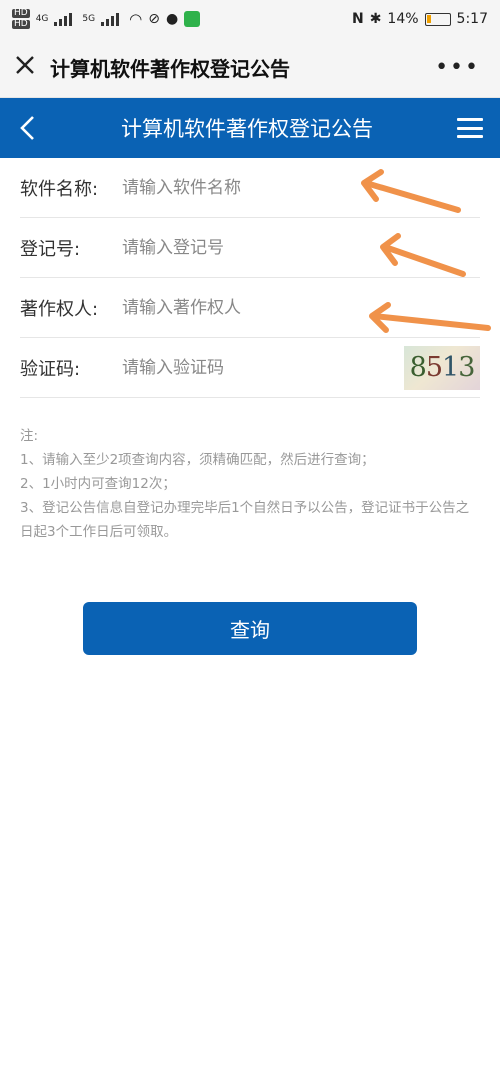 The height and width of the screenshot is (1083, 500). Describe the element at coordinates (250, 628) in the screenshot. I see `query-button: 查询` at that location.